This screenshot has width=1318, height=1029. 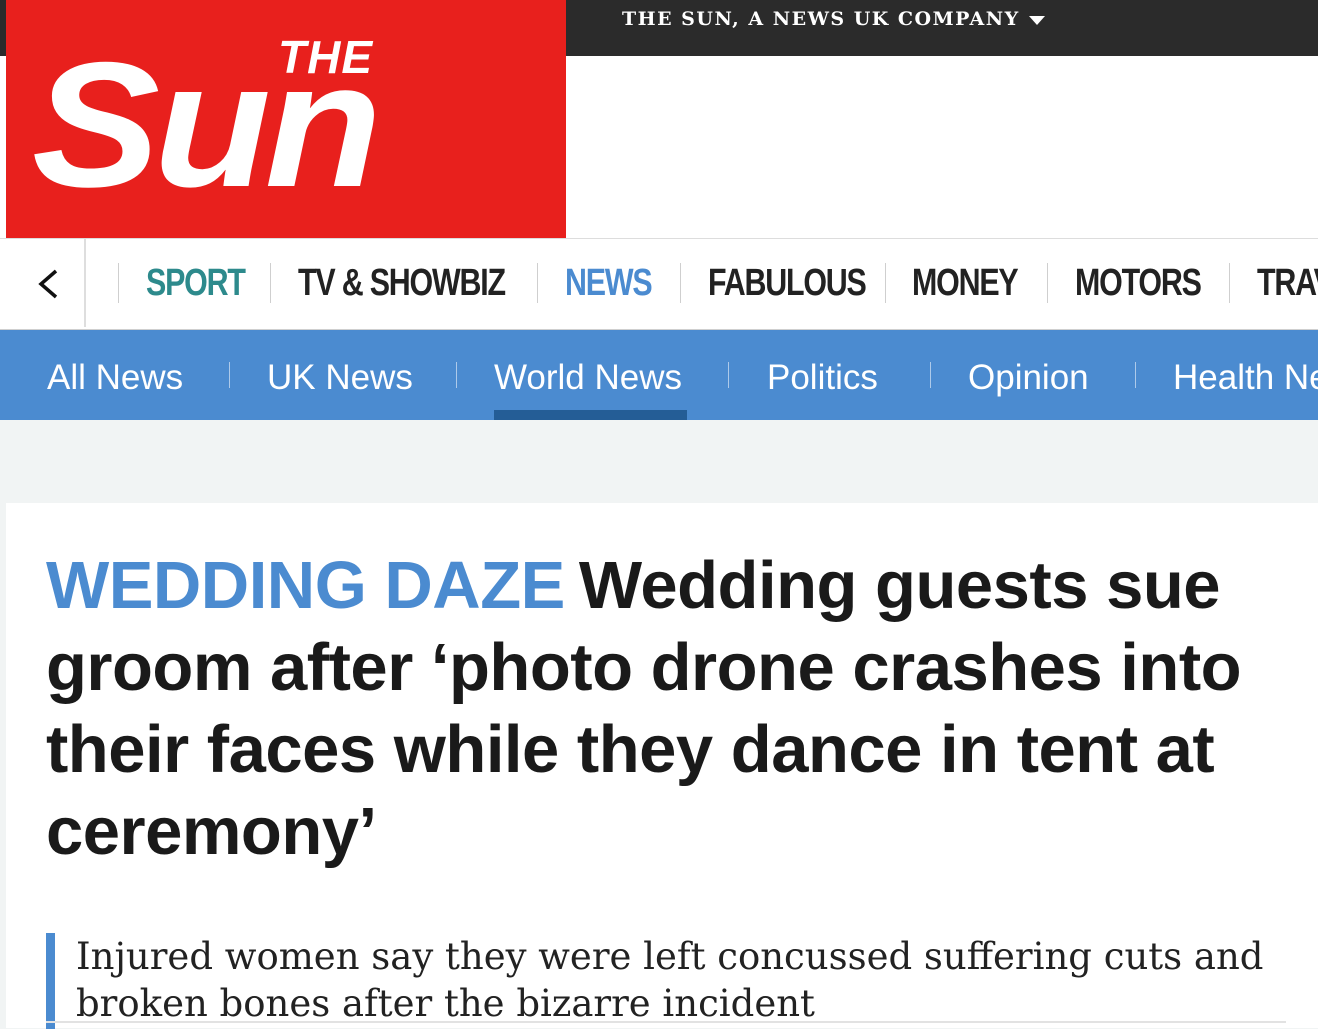 What do you see at coordinates (787, 283) in the screenshot?
I see `nav-fabulous: FABULOUS` at bounding box center [787, 283].